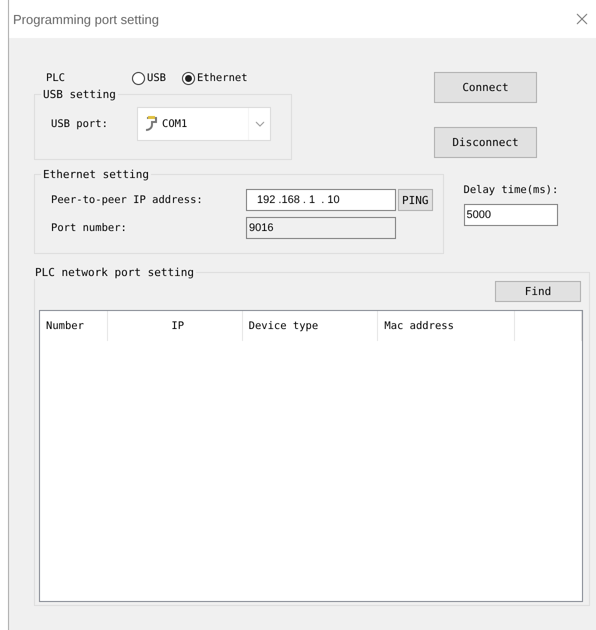  Describe the element at coordinates (151, 124) in the screenshot. I see `plug-icon` at that location.